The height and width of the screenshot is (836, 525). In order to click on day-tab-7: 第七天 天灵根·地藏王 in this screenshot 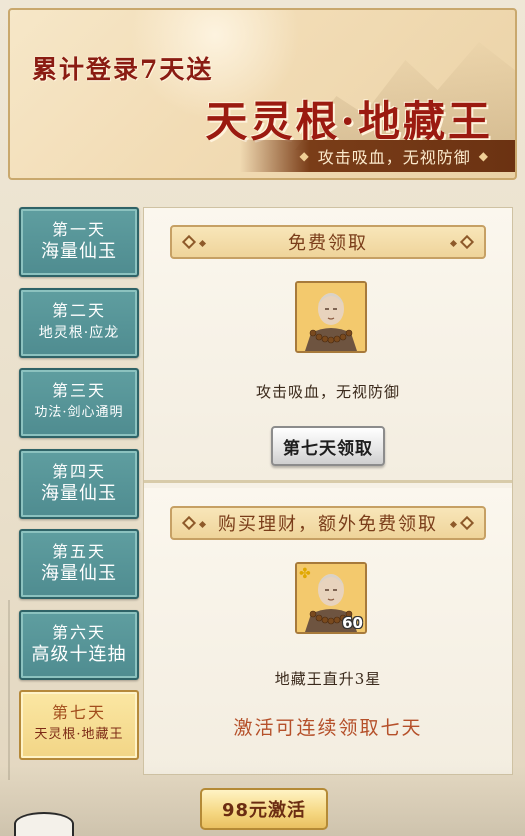, I will do `click(79, 725)`.